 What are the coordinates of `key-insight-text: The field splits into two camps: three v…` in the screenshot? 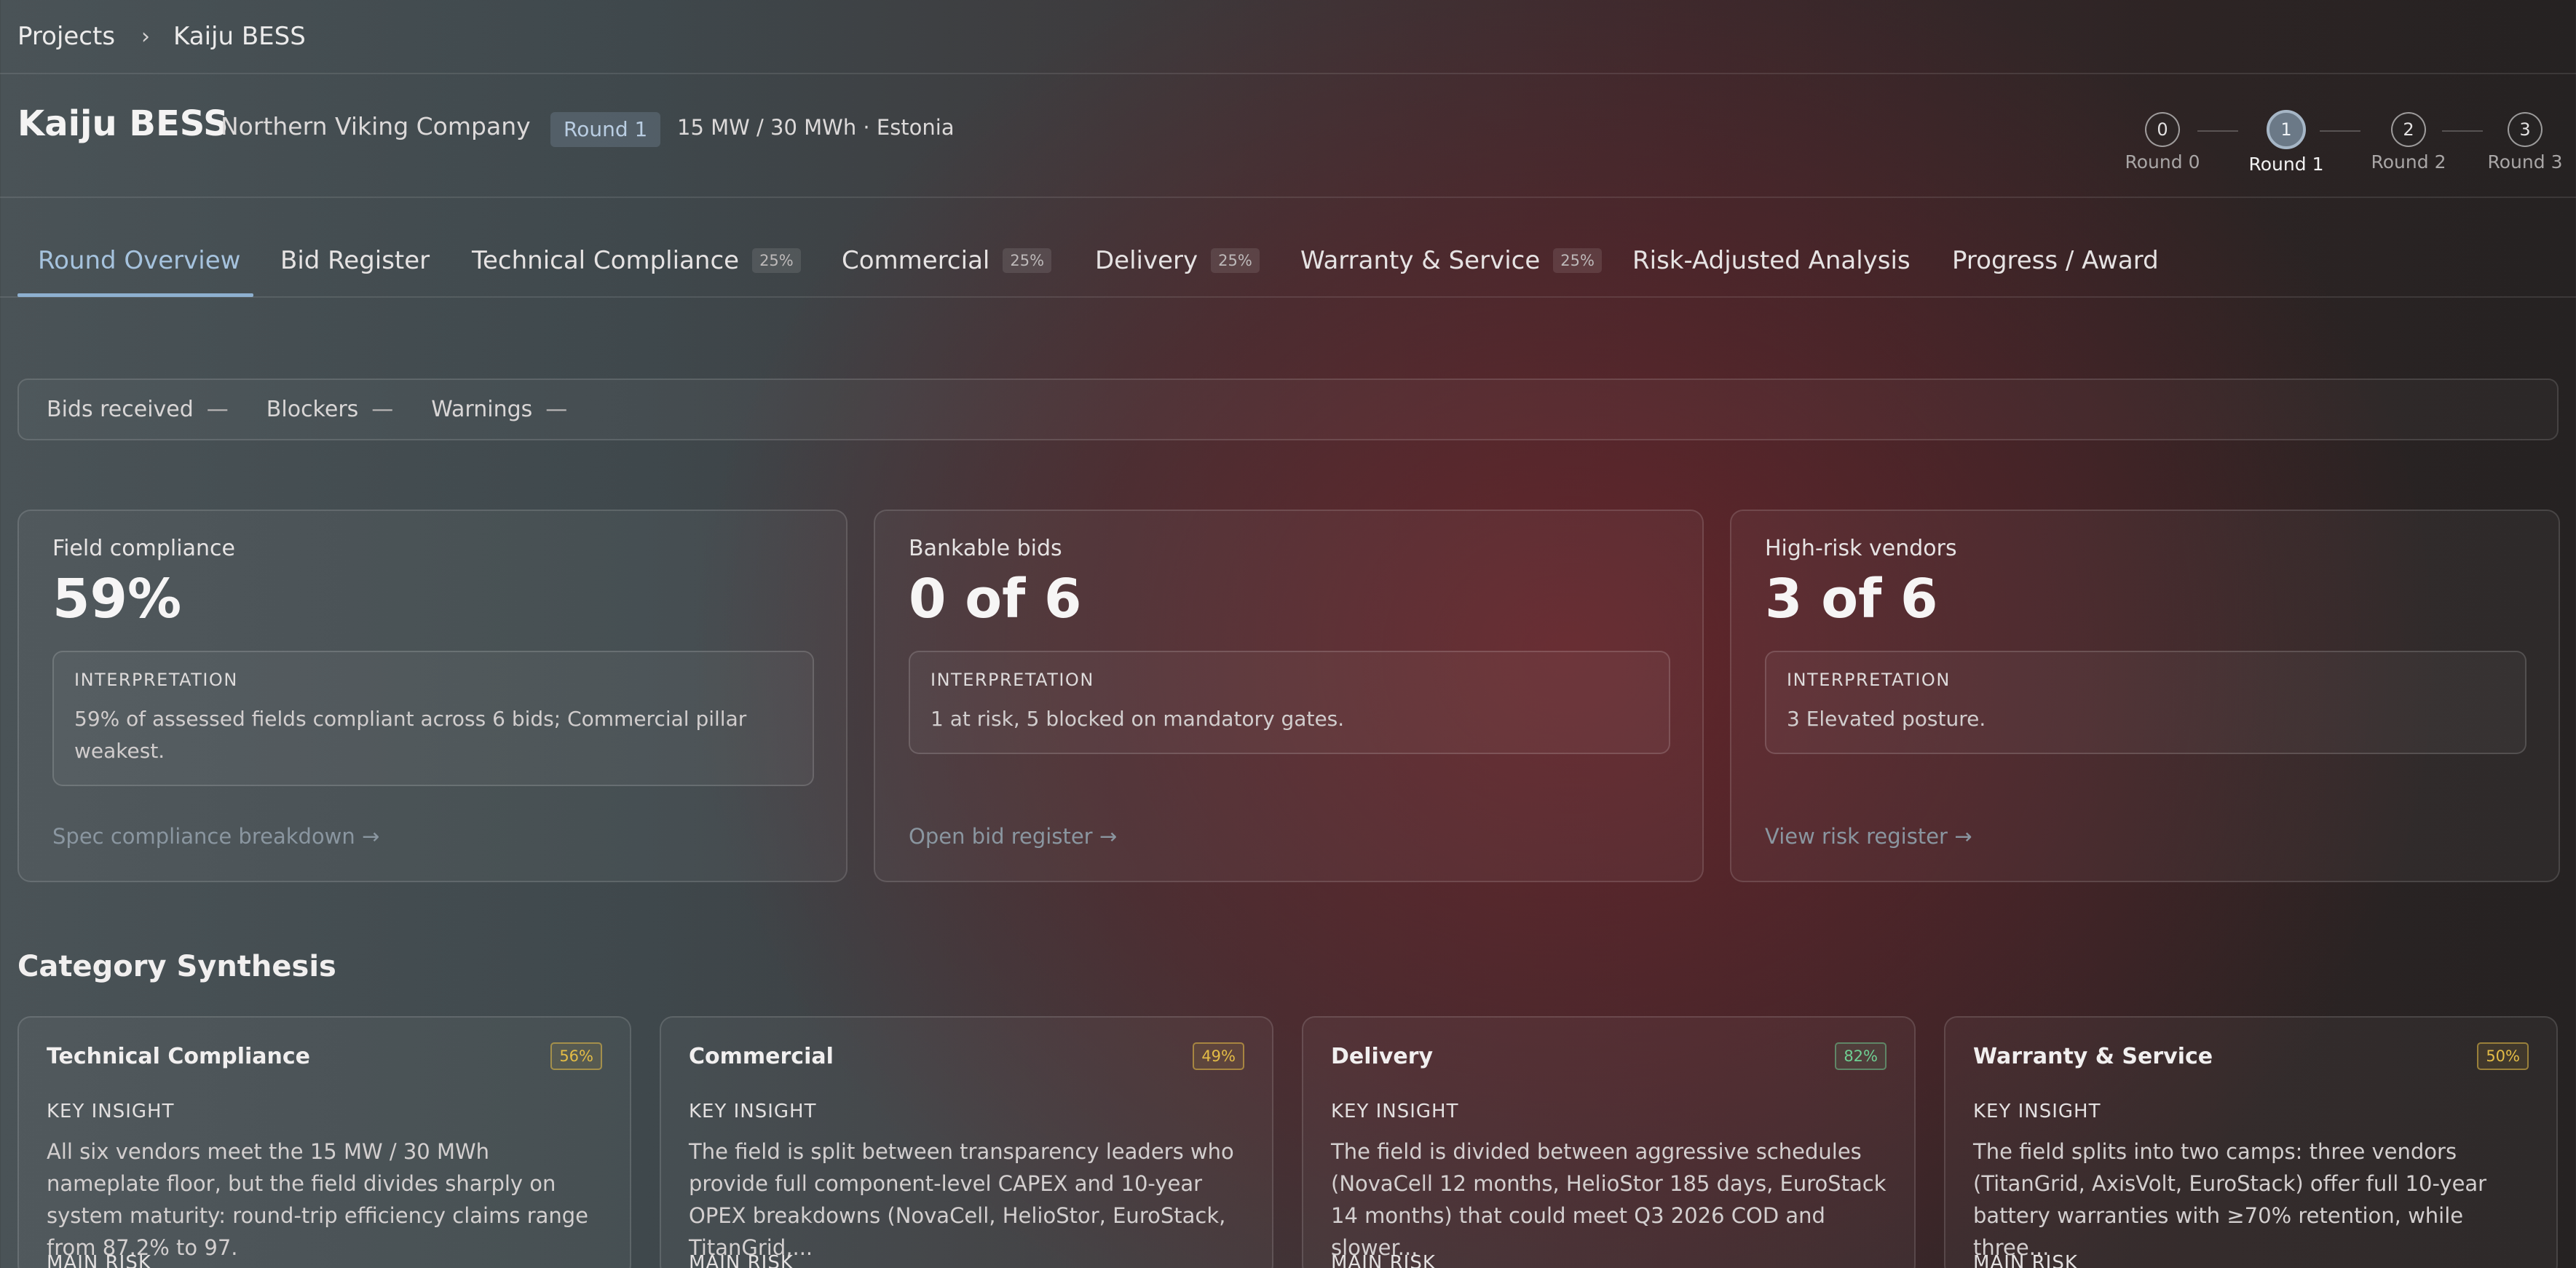 It's located at (2230, 1199).